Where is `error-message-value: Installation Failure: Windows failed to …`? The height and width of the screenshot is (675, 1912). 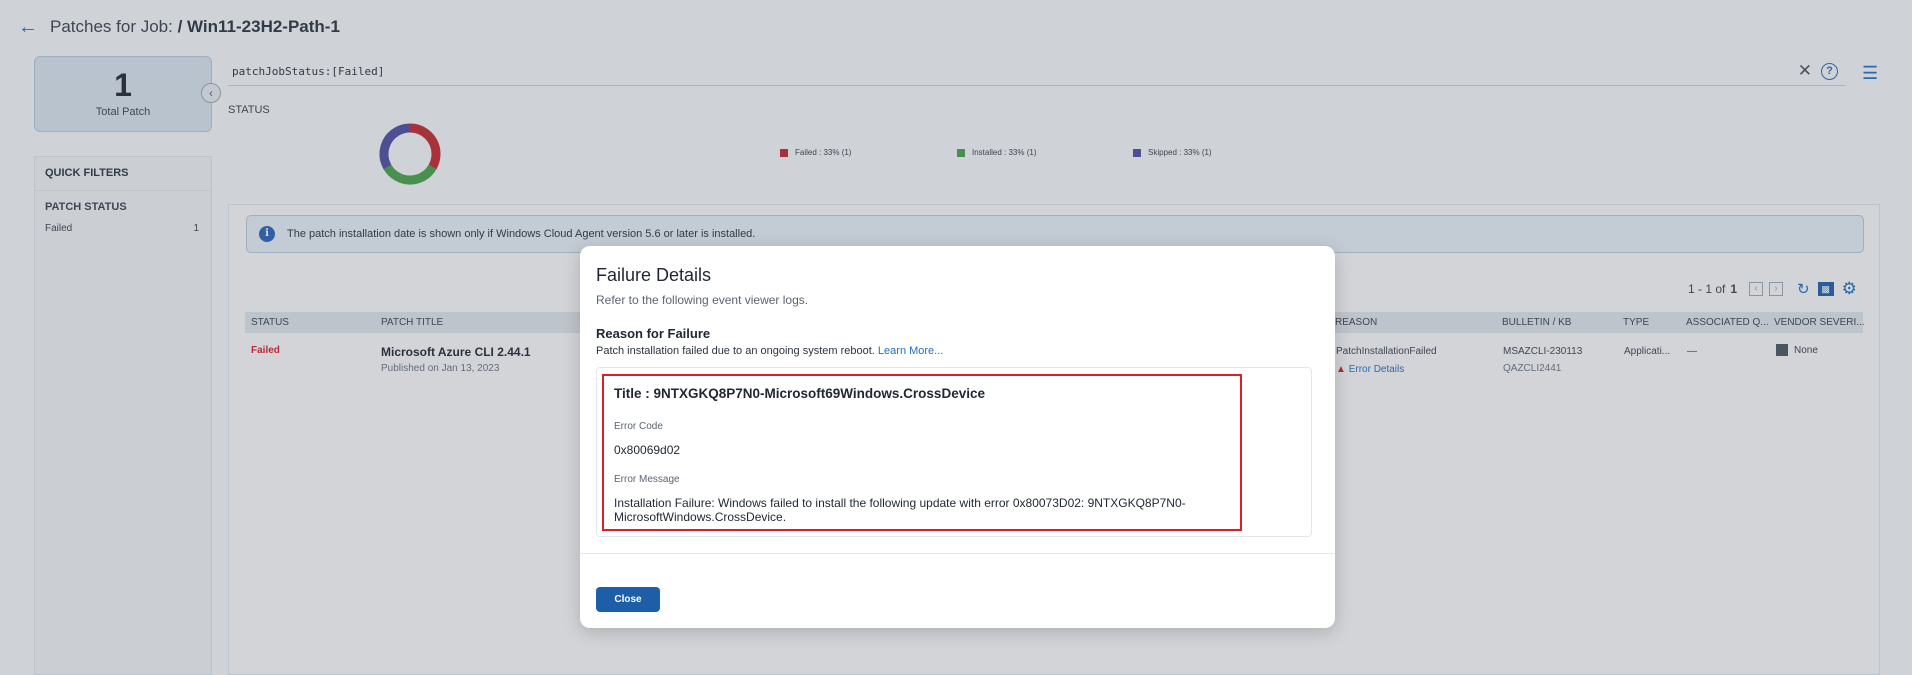
error-message-value: Installation Failure: Windows failed to … is located at coordinates (900, 510).